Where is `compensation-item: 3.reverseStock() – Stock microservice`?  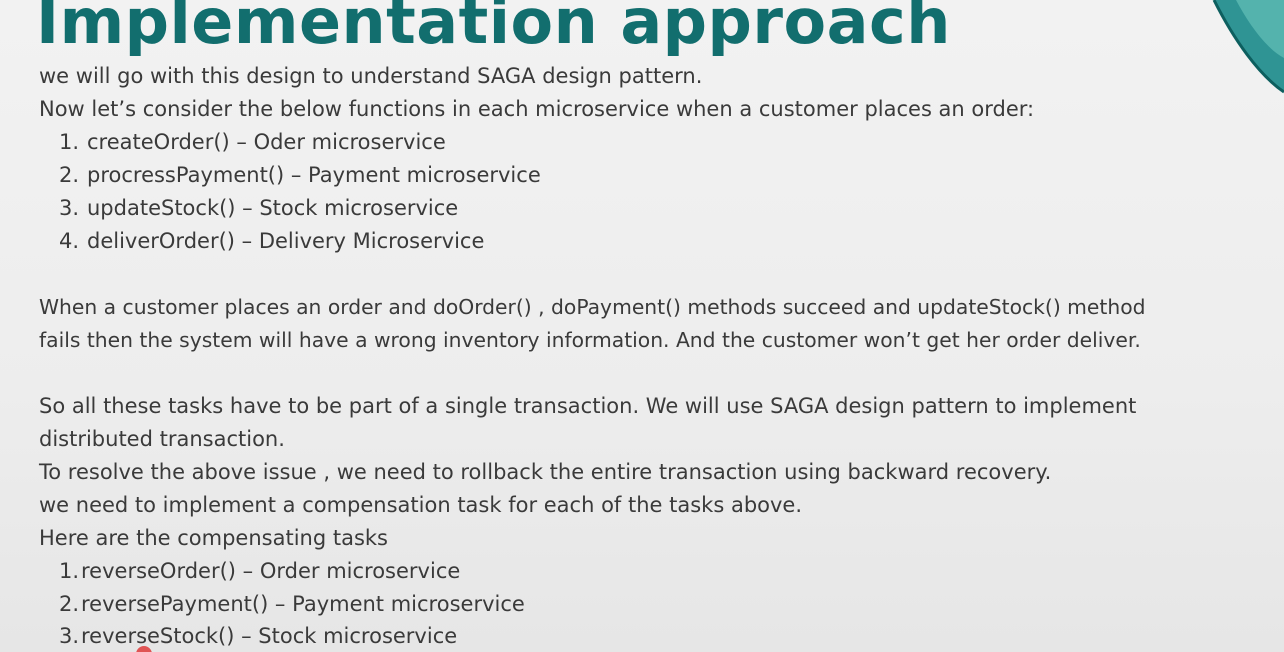
compensation-item: 3.reverseStock() – Stock microservice is located at coordinates (258, 636).